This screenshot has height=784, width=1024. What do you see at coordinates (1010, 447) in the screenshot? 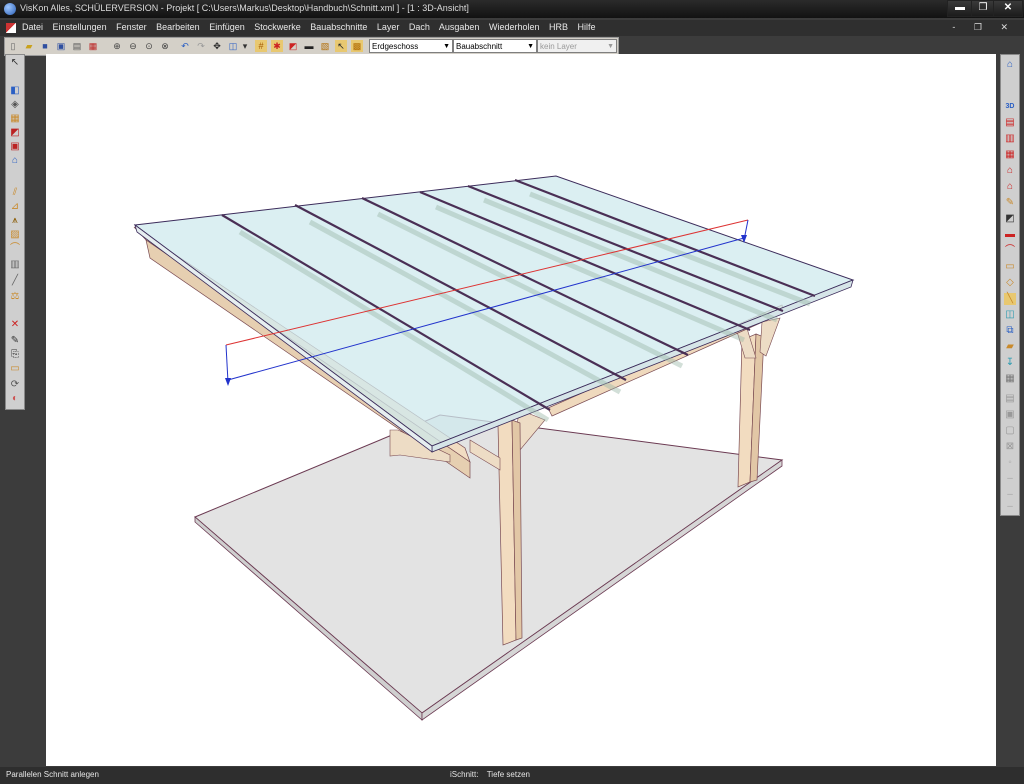
I see `page-x-icon: ⊠` at bounding box center [1010, 447].